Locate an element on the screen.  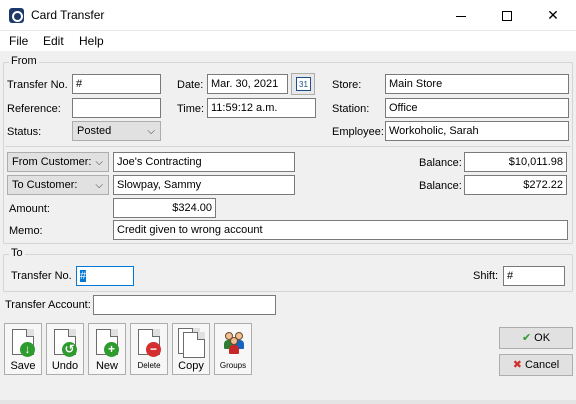
copy-icon is located at coordinates (194, 345).